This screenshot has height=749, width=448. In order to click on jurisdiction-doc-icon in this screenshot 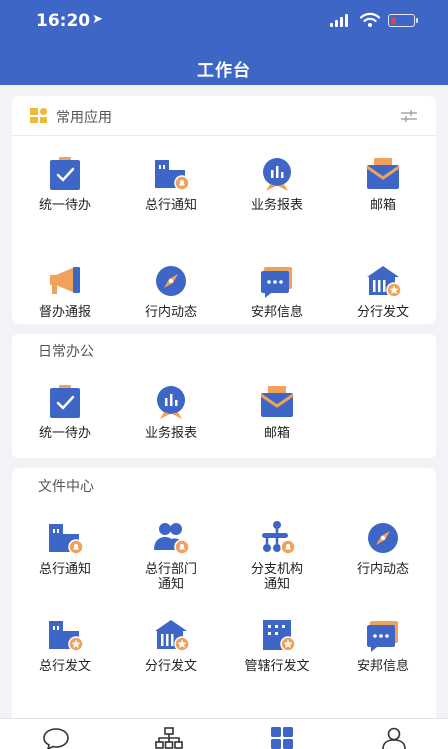, I will do `click(279, 636)`.